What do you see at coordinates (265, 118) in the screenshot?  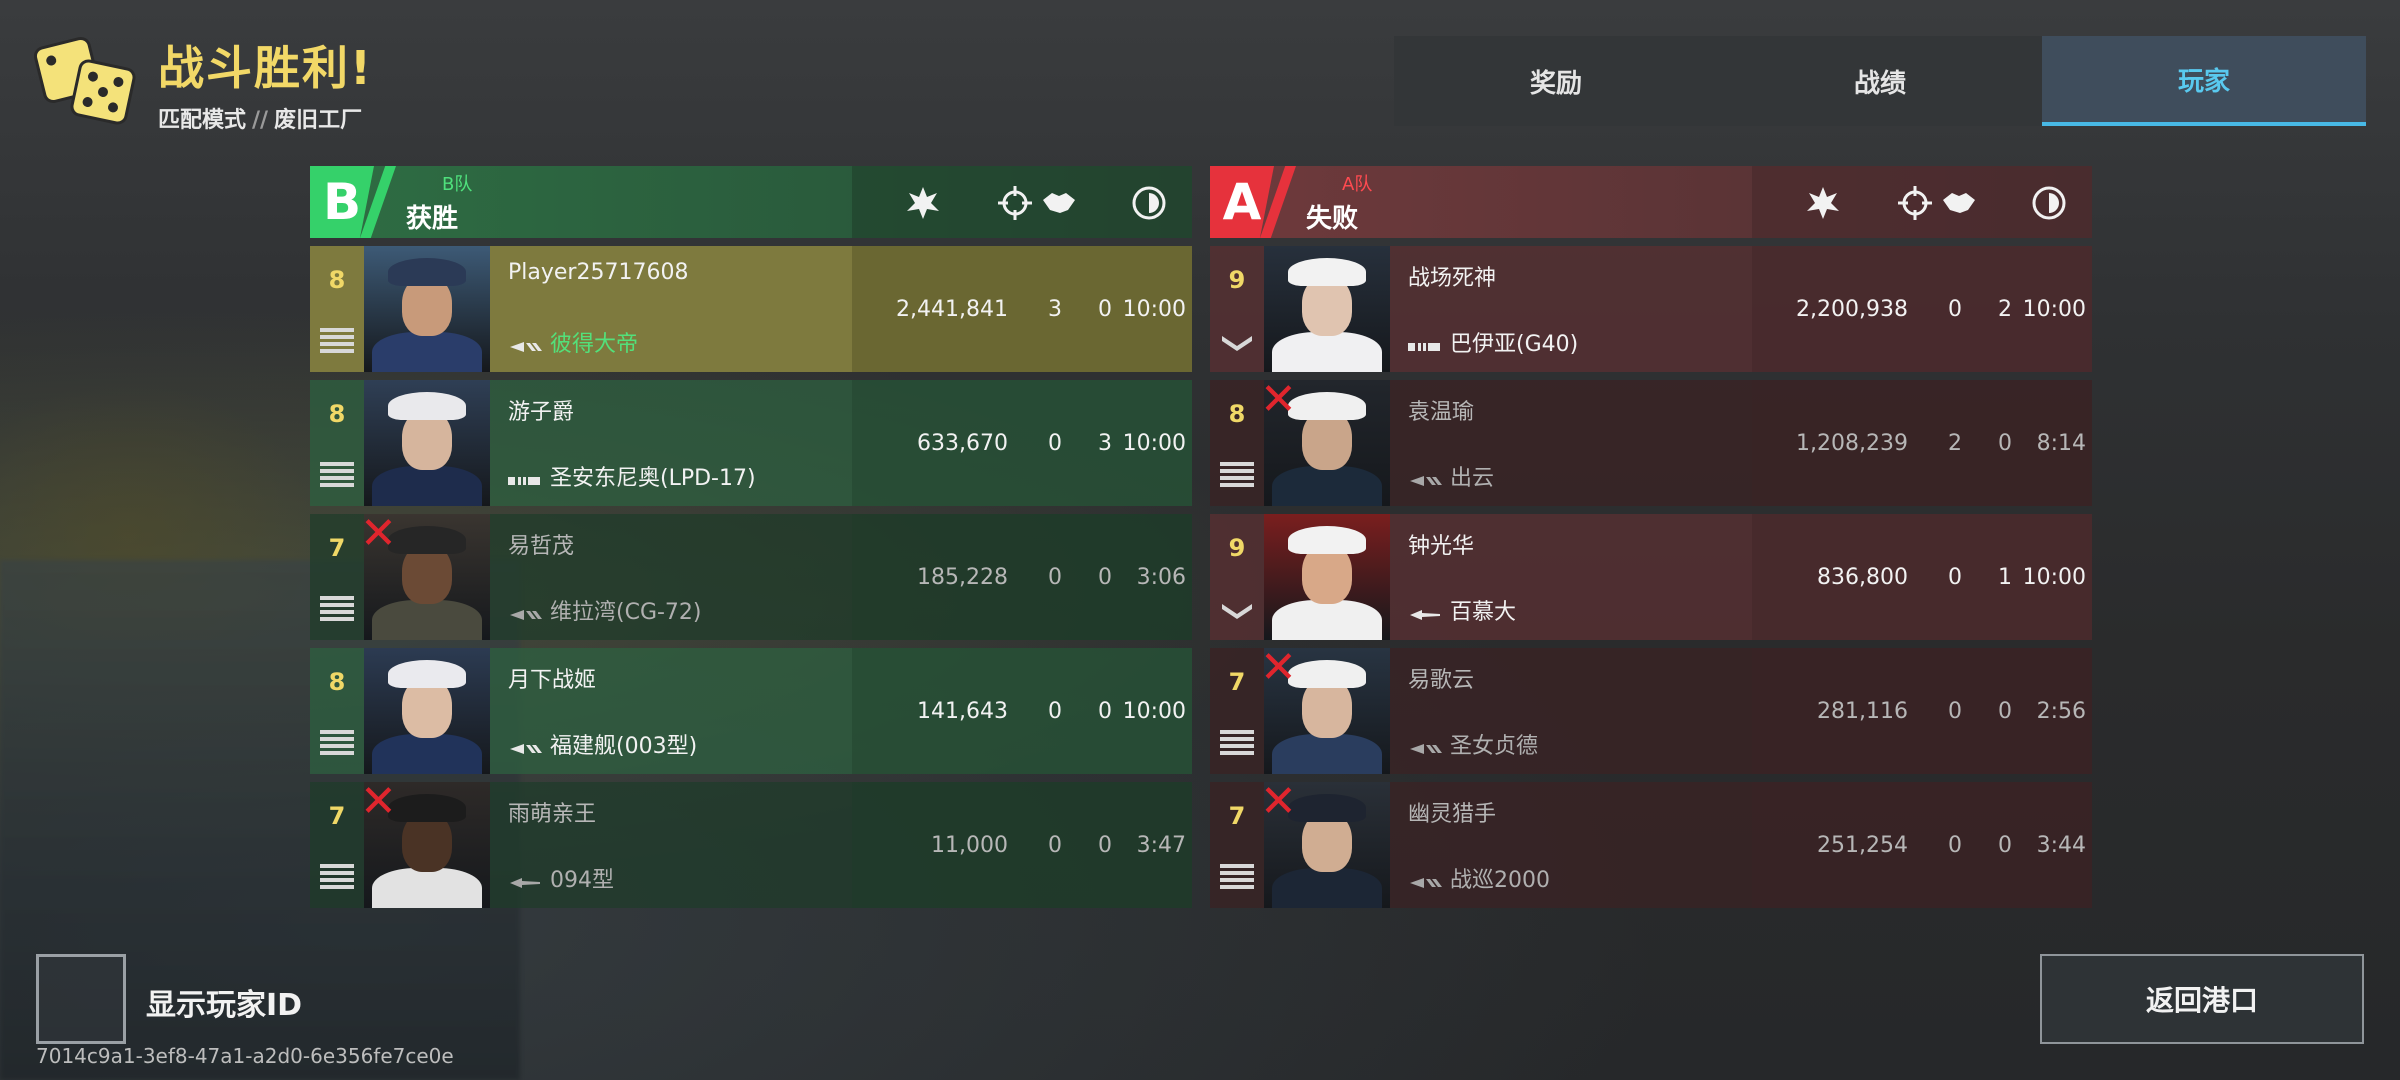 I see `match-info: 匹配模式//废旧工厂` at bounding box center [265, 118].